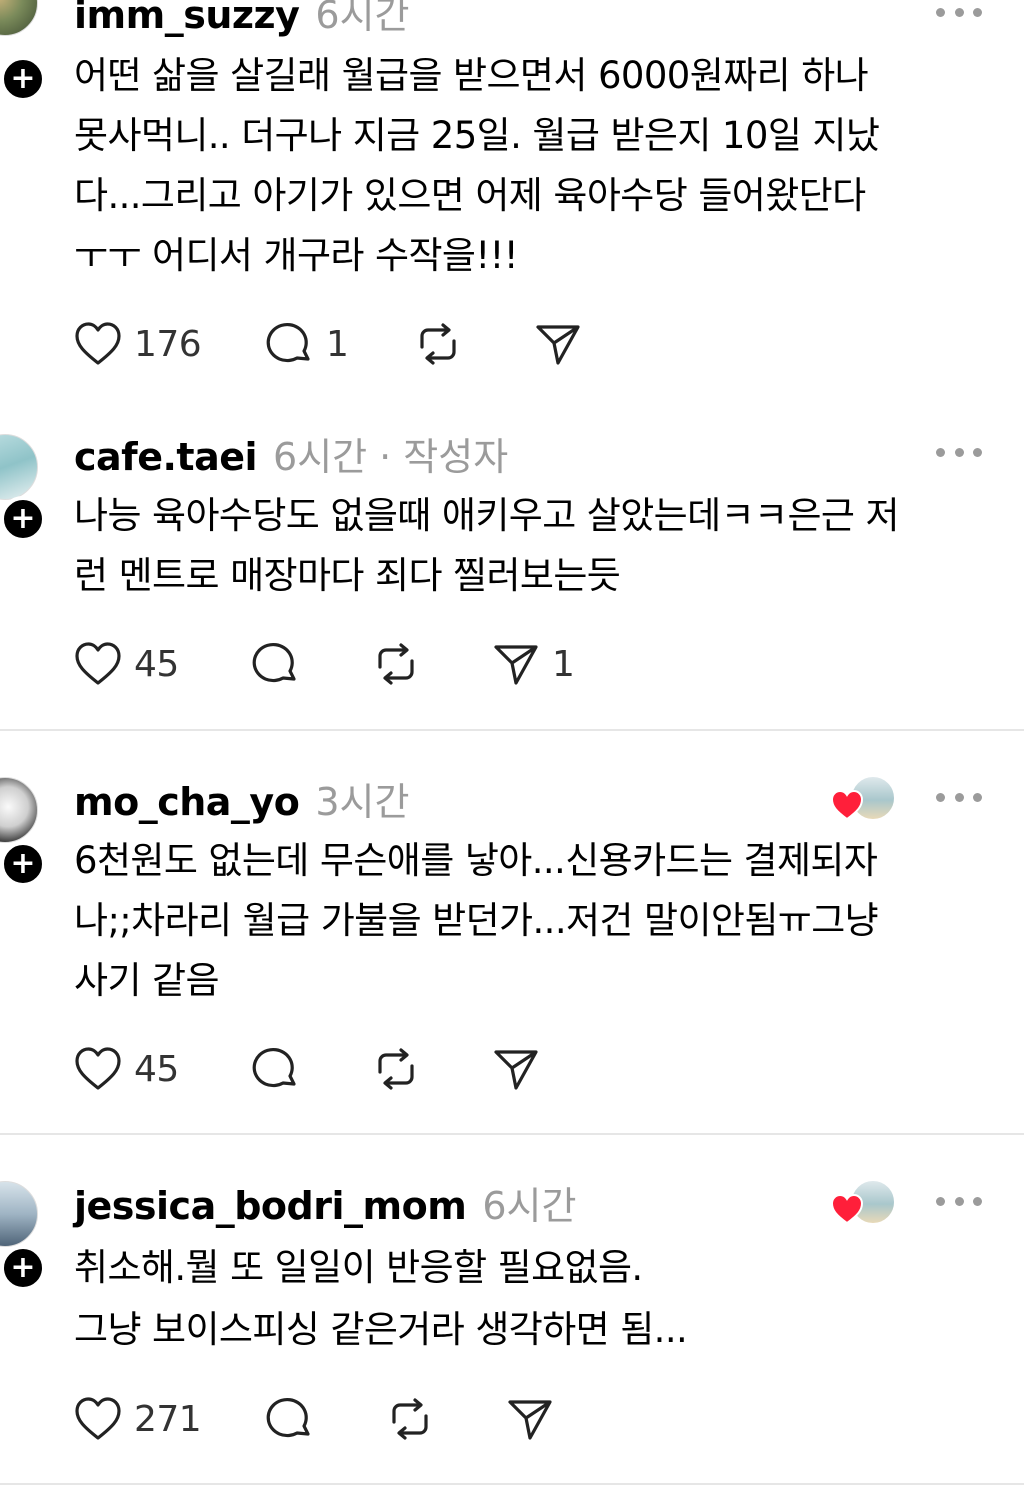  Describe the element at coordinates (347, 575) in the screenshot. I see `body-line: 런 멘트로 매장마다 죄다 찔러보는듯` at that location.